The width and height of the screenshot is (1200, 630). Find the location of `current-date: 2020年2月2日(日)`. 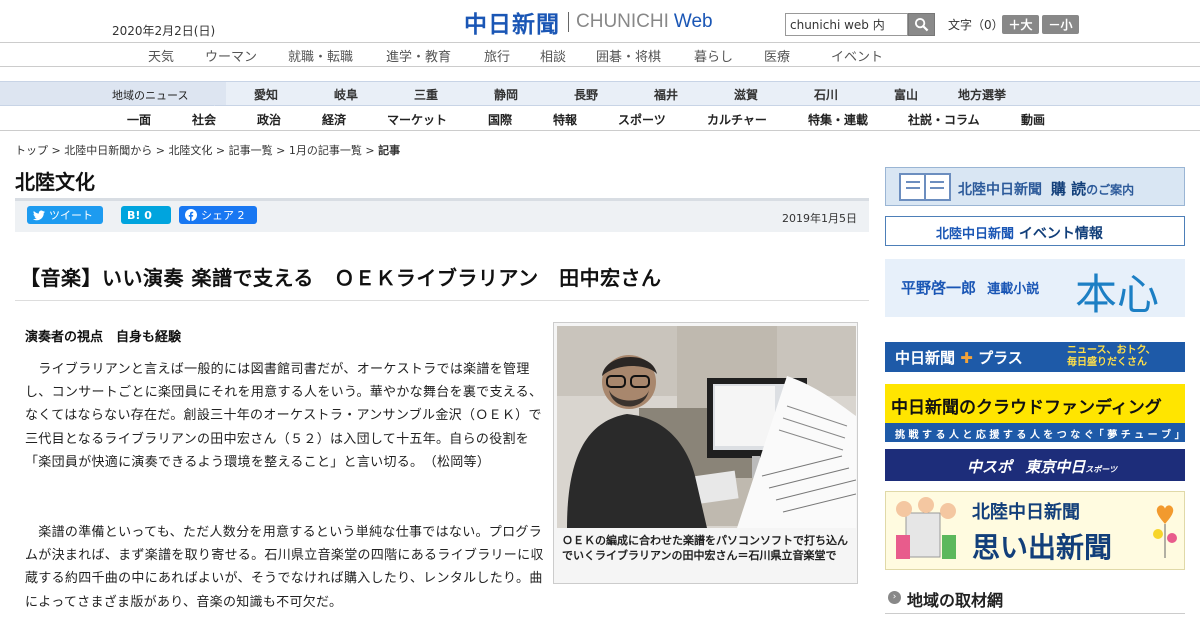

current-date: 2020年2月2日(日) is located at coordinates (164, 31).